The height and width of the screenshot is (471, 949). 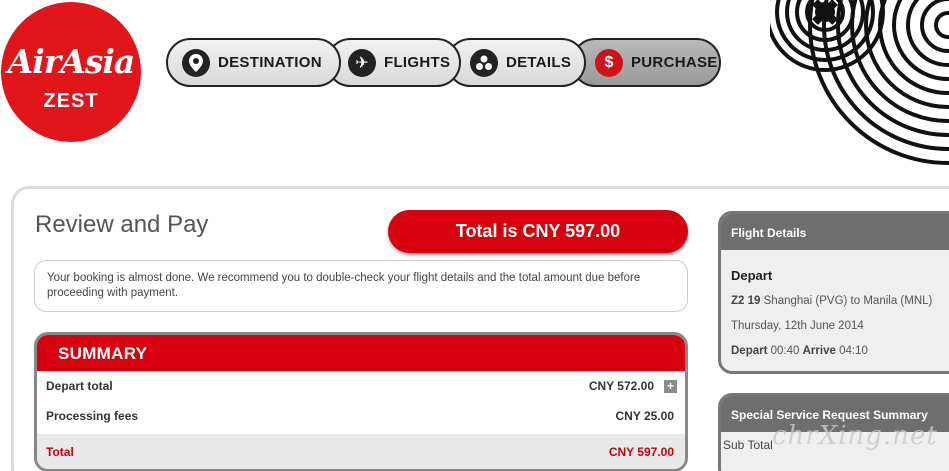 I want to click on total-amount: CNY 597.00, so click(x=641, y=452).